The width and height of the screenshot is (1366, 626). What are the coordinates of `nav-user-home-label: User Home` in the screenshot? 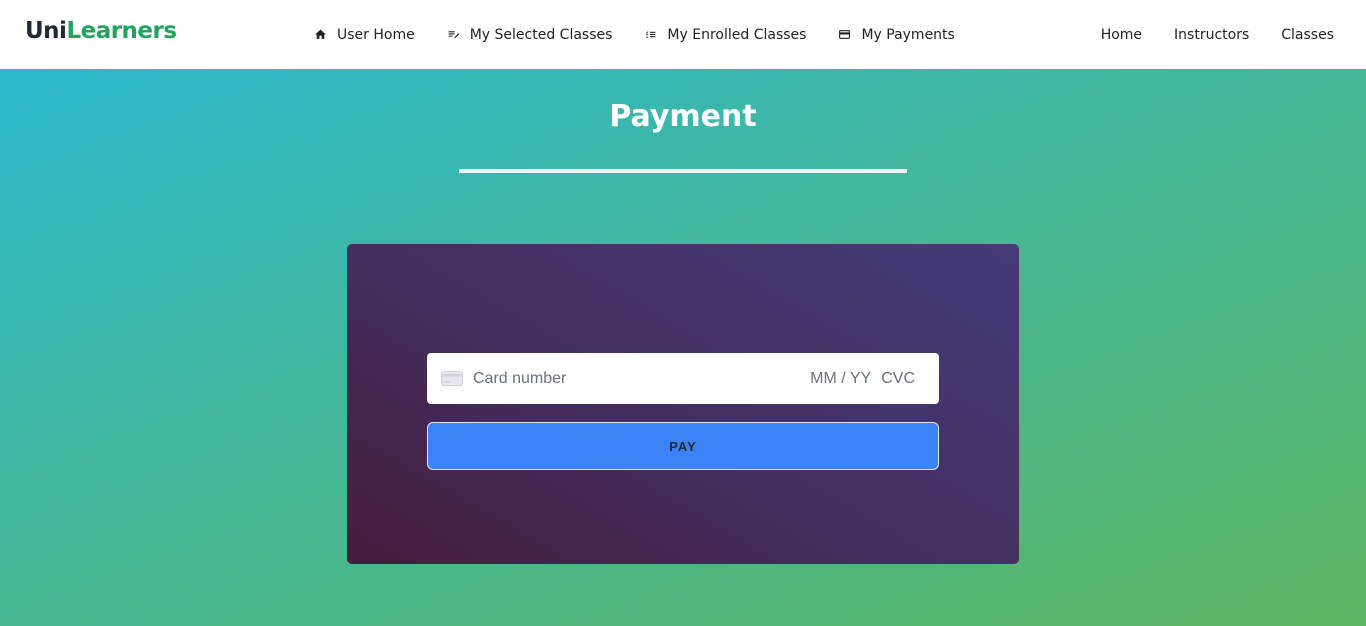 It's located at (376, 34).